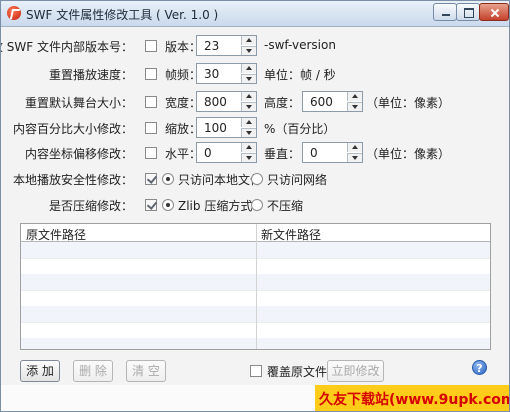  What do you see at coordinates (300, 45) in the screenshot?
I see `version-suffix: -swf-version` at bounding box center [300, 45].